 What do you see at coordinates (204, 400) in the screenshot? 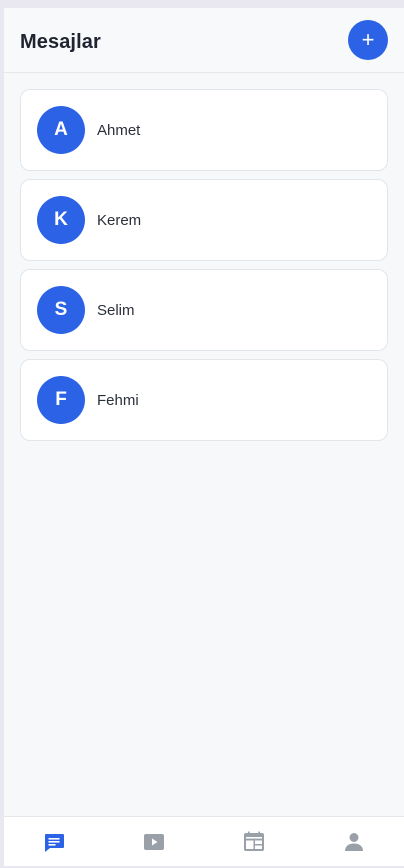
I see `conversation-item: F Fehmi` at bounding box center [204, 400].